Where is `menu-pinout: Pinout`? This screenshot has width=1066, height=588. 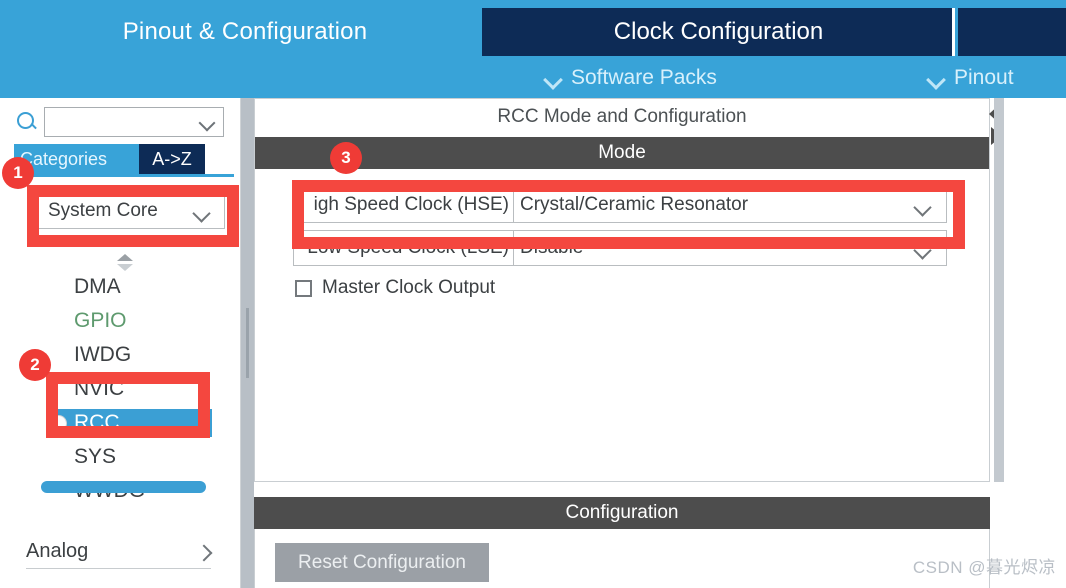
menu-pinout: Pinout is located at coordinates (971, 78).